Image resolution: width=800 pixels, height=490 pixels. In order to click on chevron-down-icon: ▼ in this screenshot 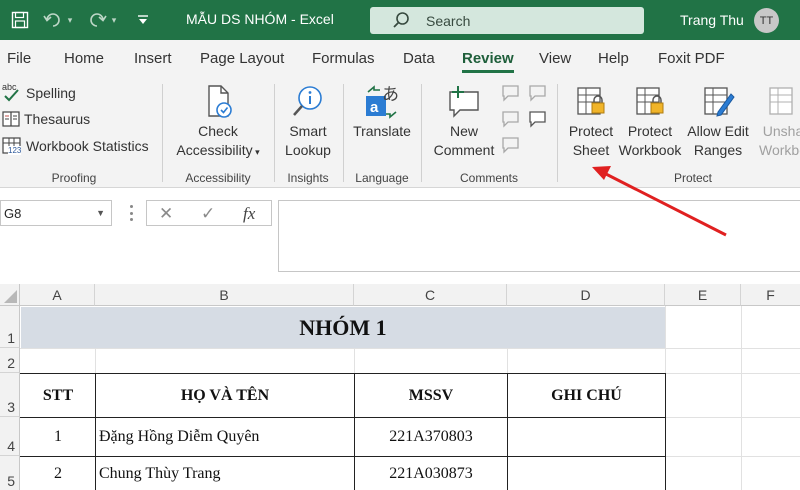, I will do `click(100, 213)`.